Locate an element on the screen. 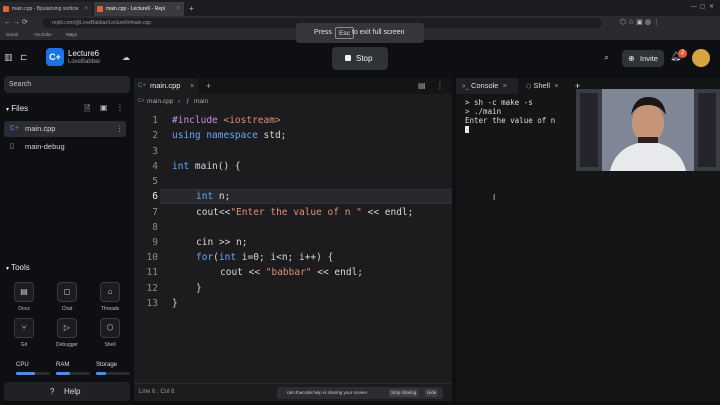 The image size is (720, 405). tab-main-cpp: C+ main.cpp × is located at coordinates (166, 86).